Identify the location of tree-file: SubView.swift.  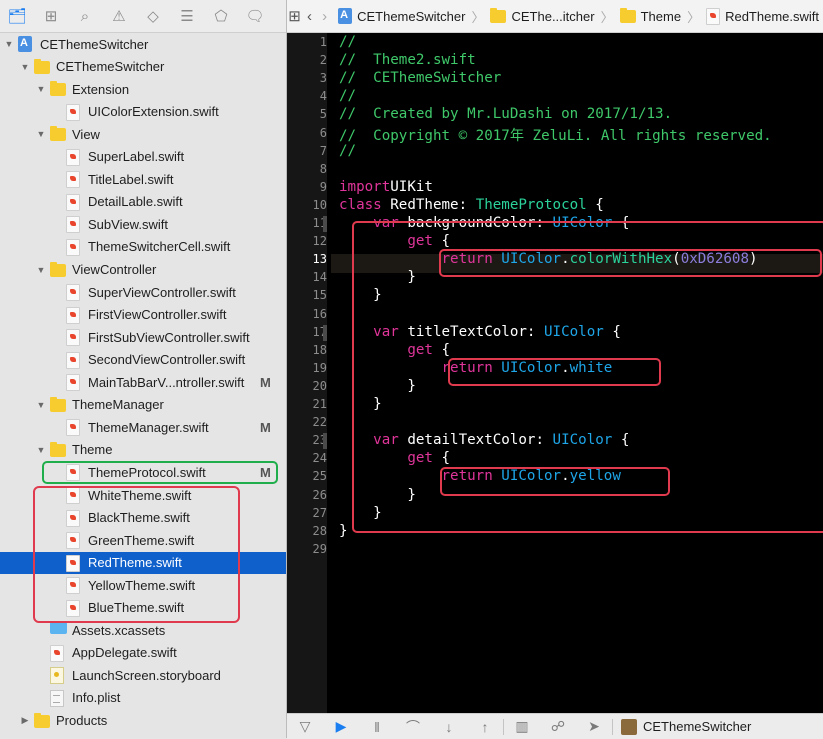
(143, 224).